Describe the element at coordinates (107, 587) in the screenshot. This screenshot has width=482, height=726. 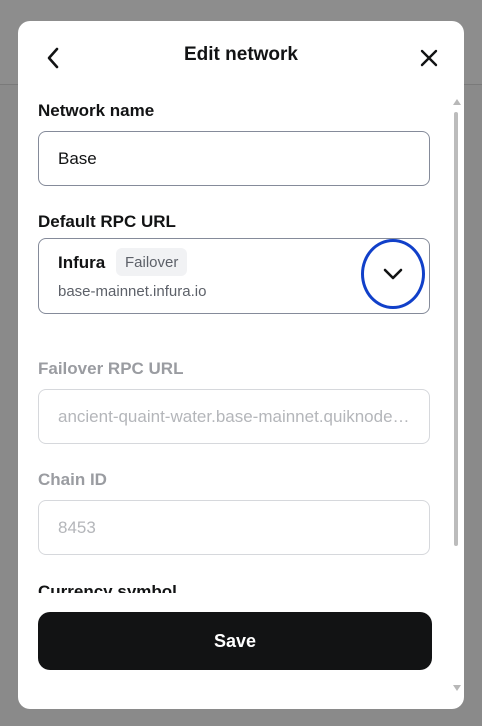
I see `currency-symbol-label: Currency symbol` at that location.